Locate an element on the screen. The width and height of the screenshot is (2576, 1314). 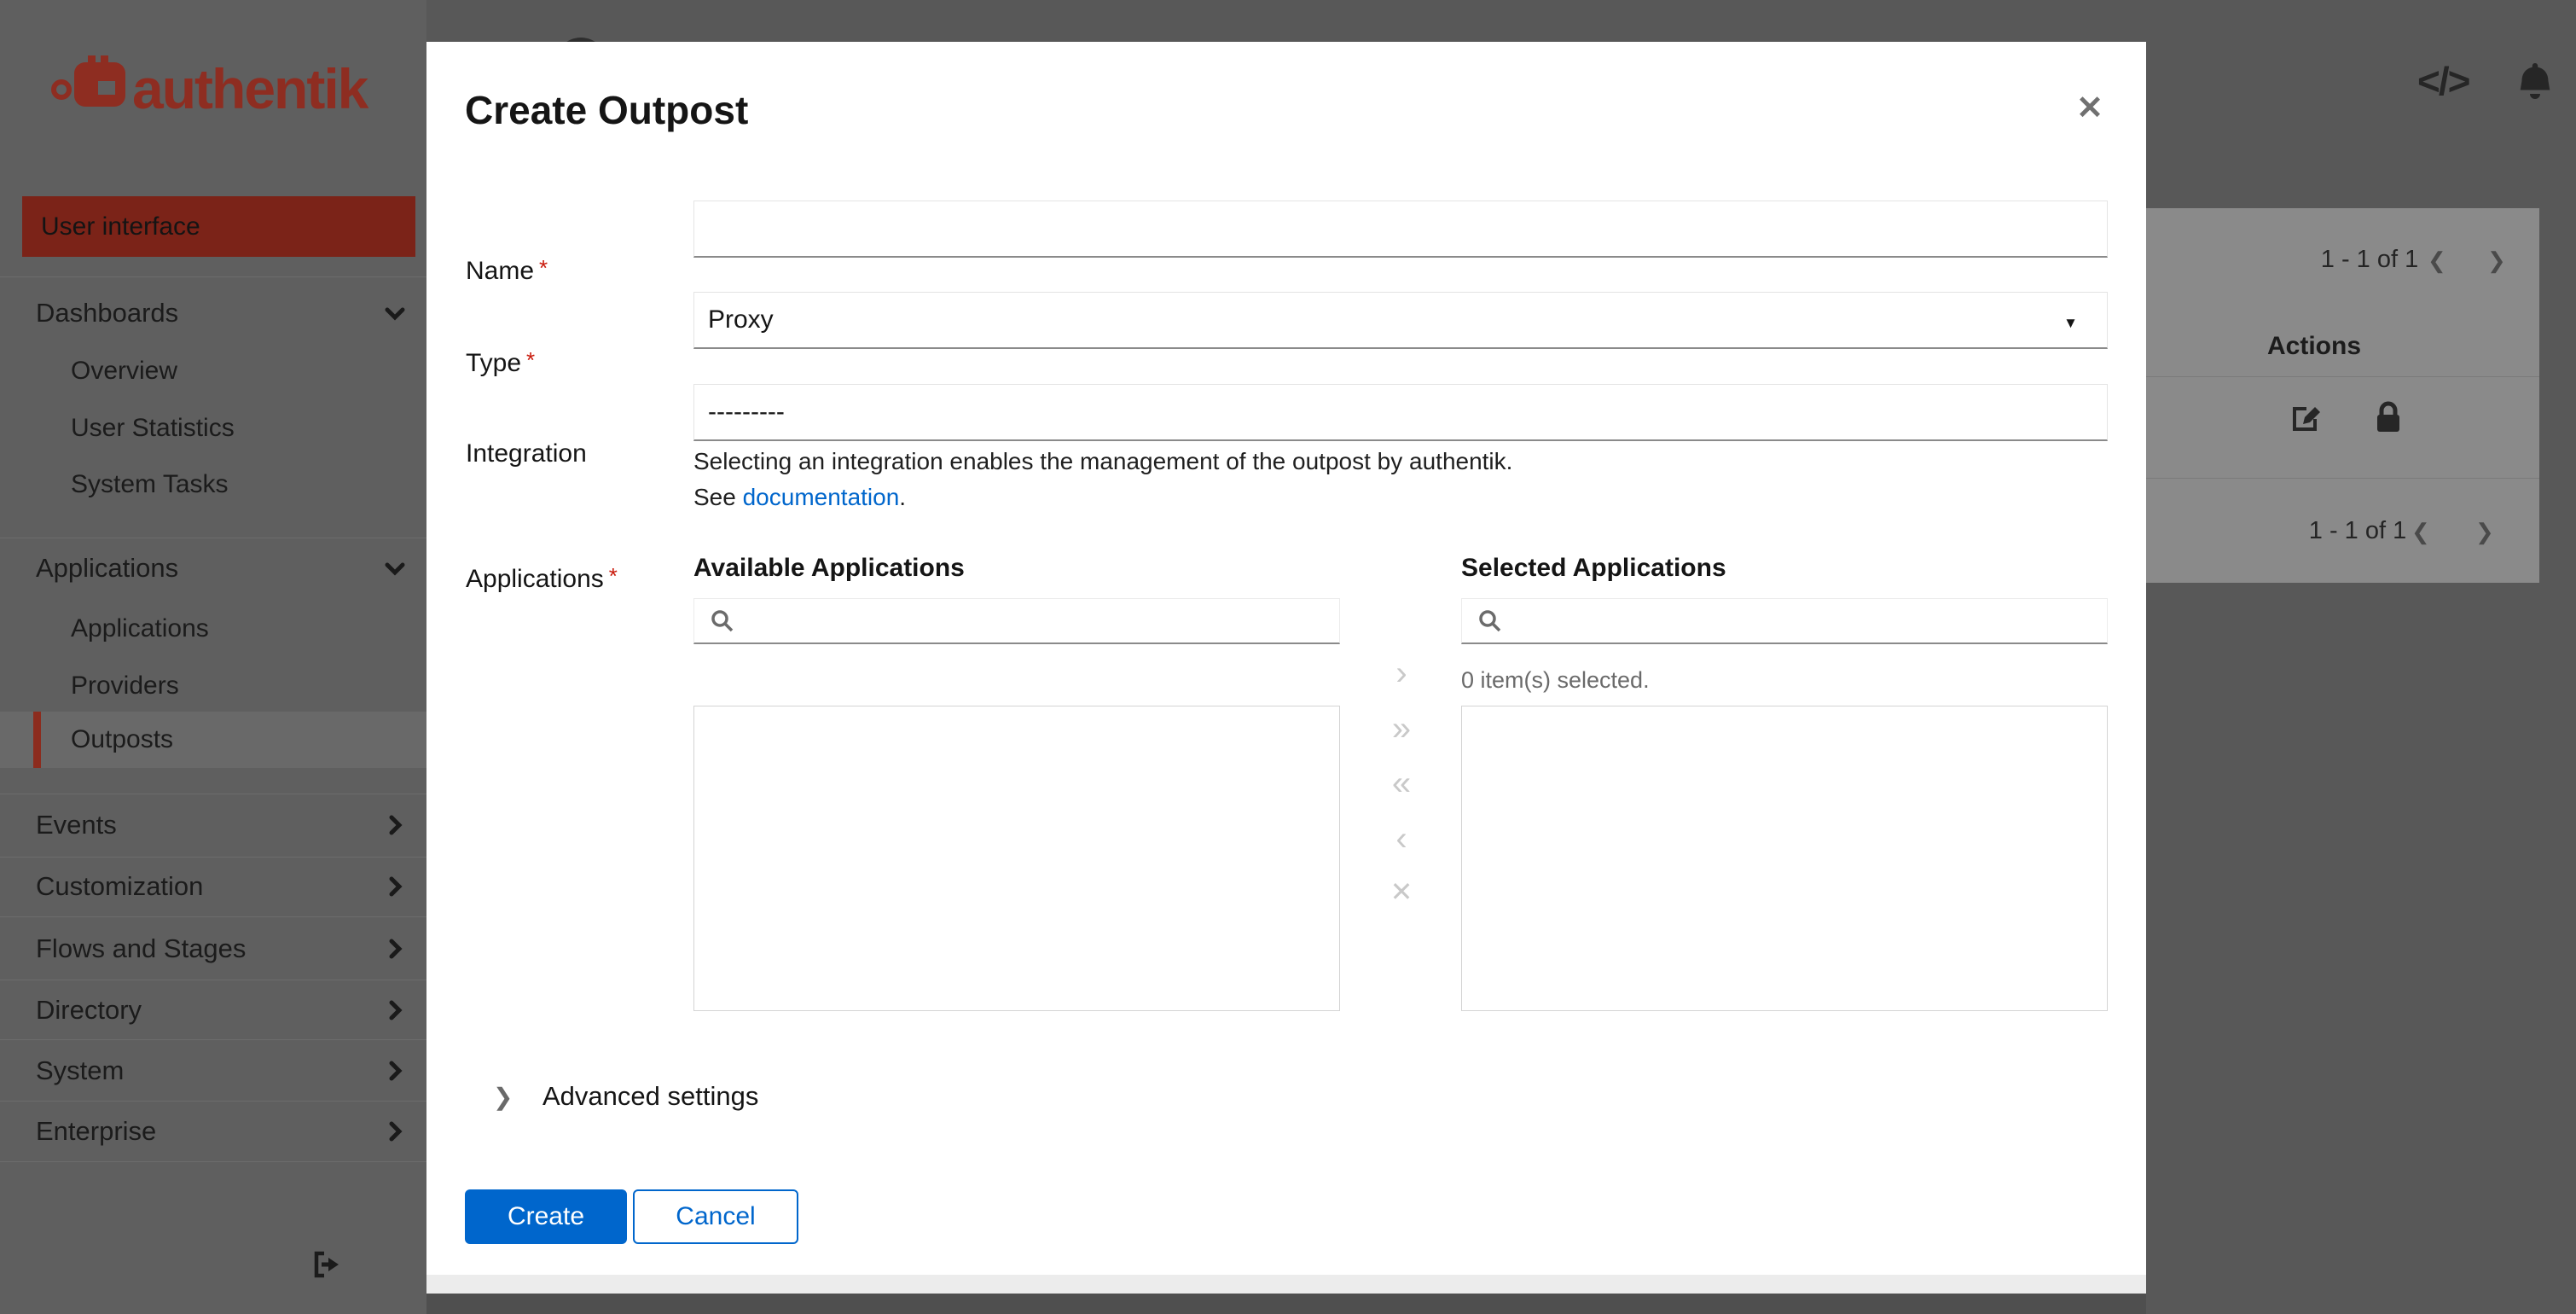
sidebar-item-events: Events is located at coordinates (213, 825).